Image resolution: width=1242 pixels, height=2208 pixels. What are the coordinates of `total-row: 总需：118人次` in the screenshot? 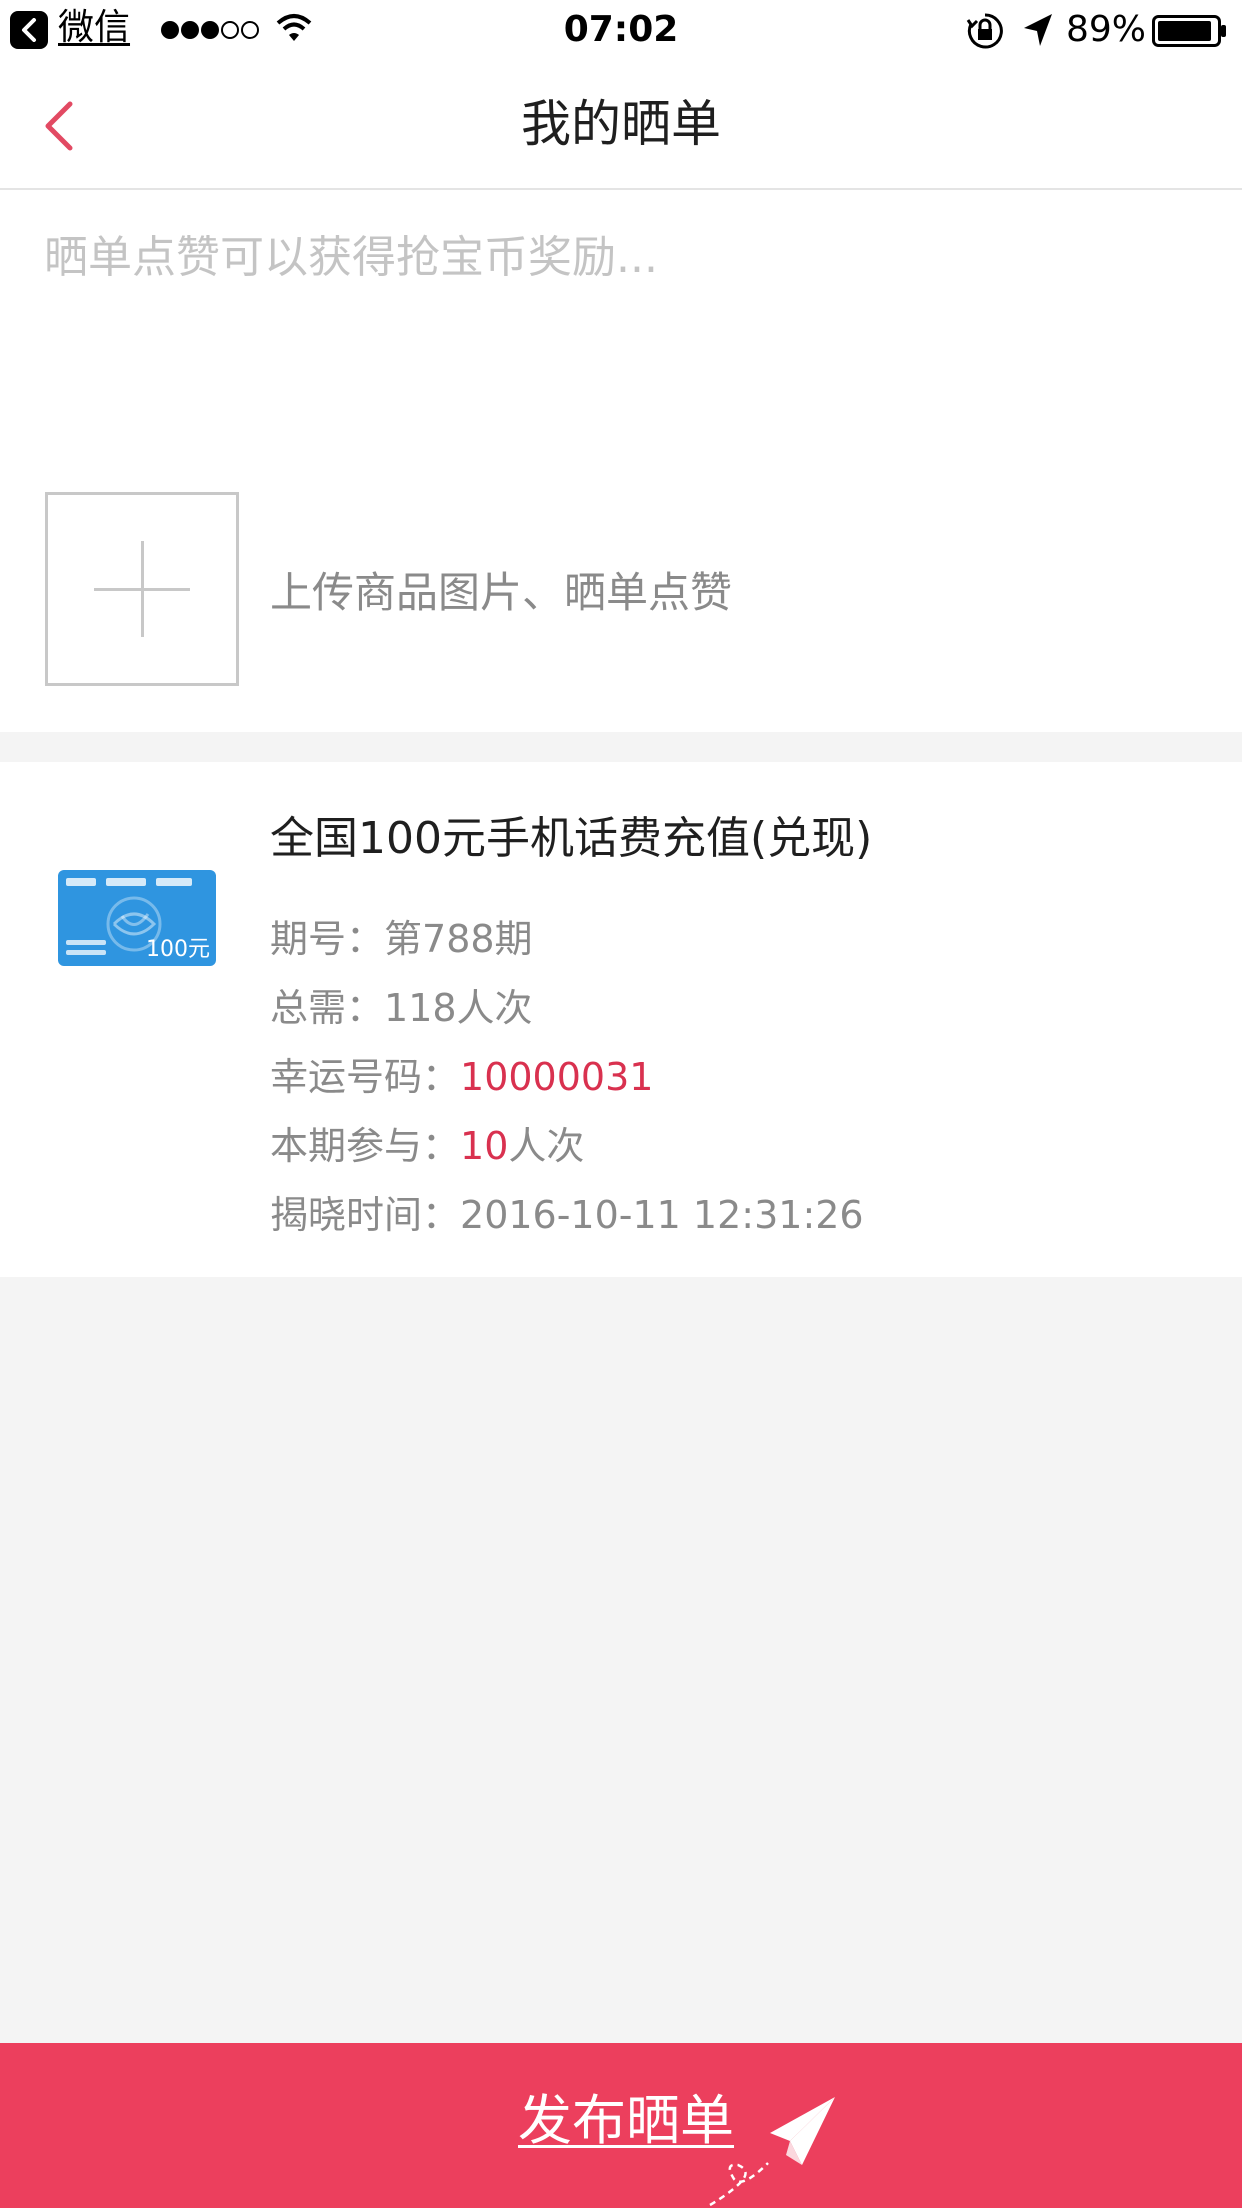 It's located at (401, 1008).